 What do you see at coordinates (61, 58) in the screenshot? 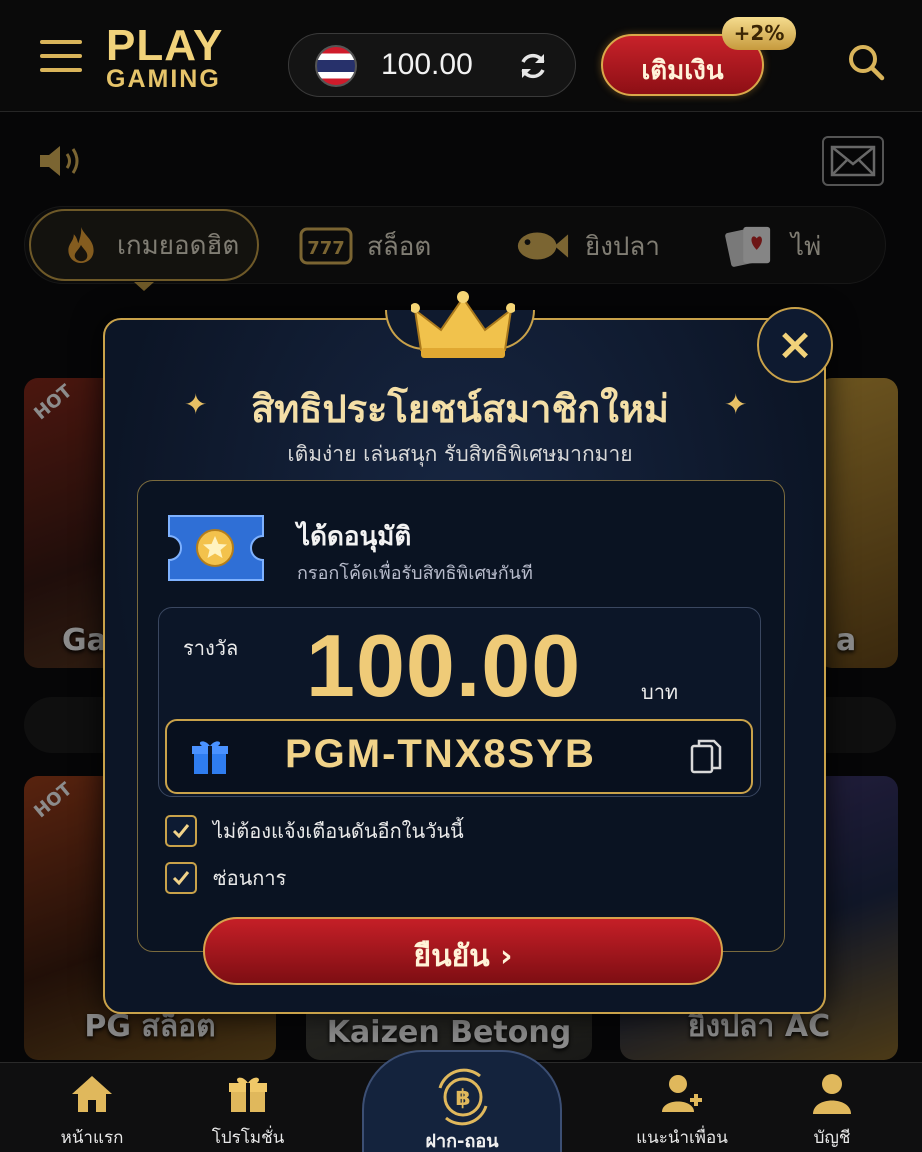
I see `menu-icon` at bounding box center [61, 58].